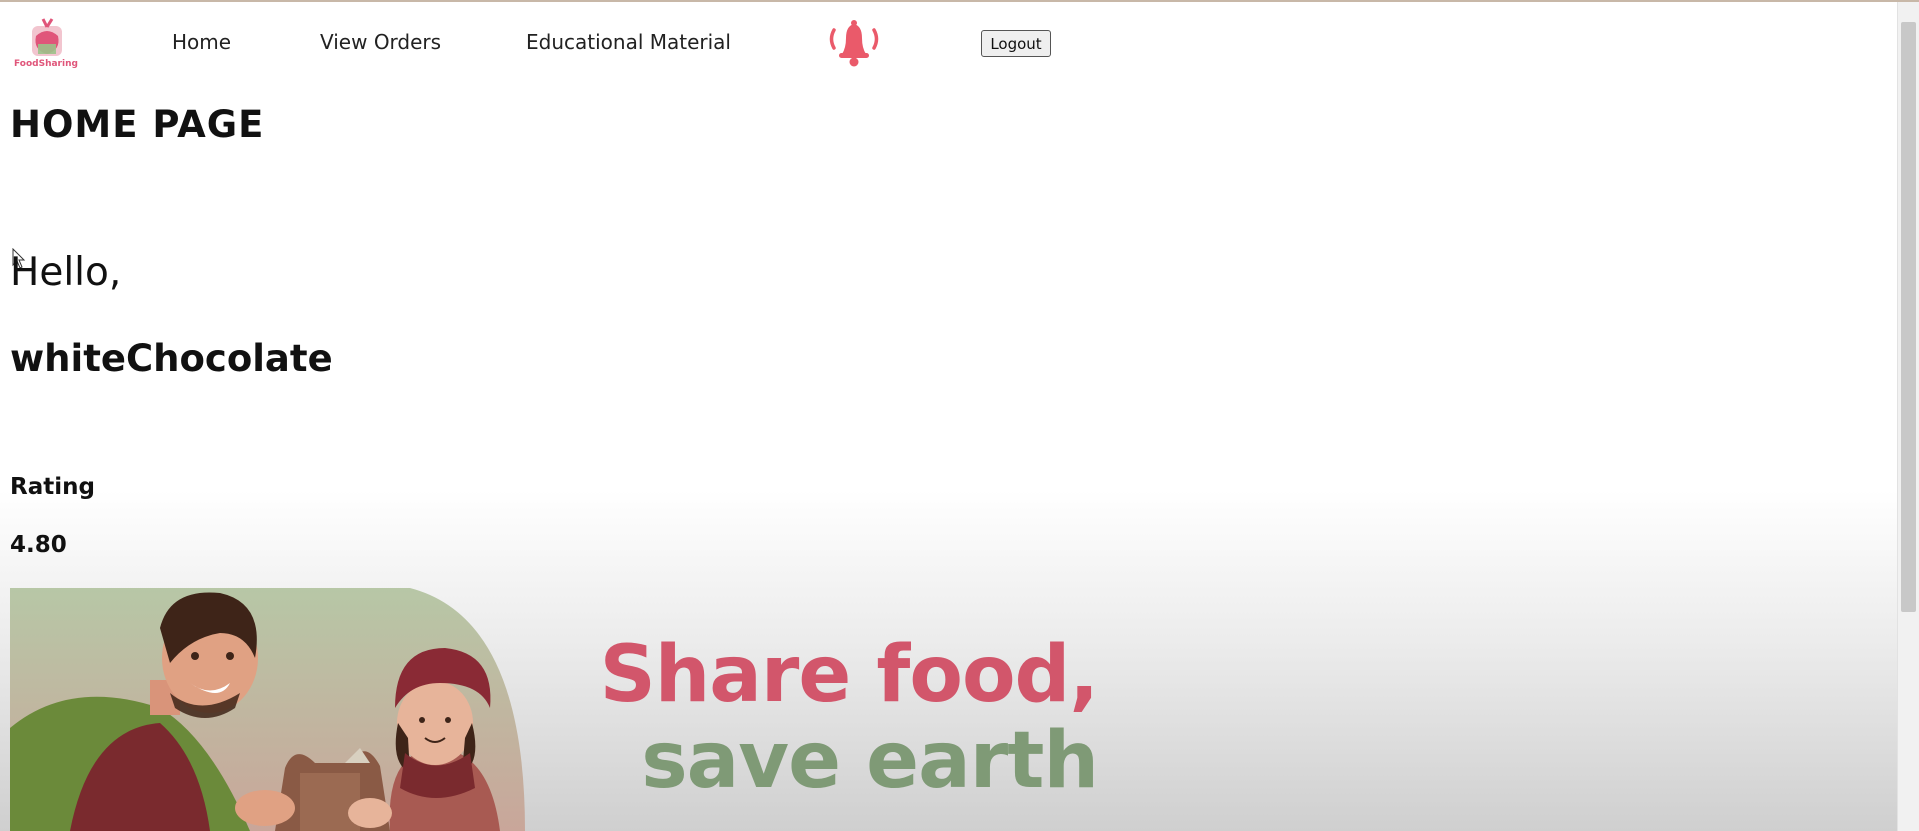 The image size is (1919, 831). What do you see at coordinates (849, 675) in the screenshot?
I see `slogan-line-share-food: Share food,` at bounding box center [849, 675].